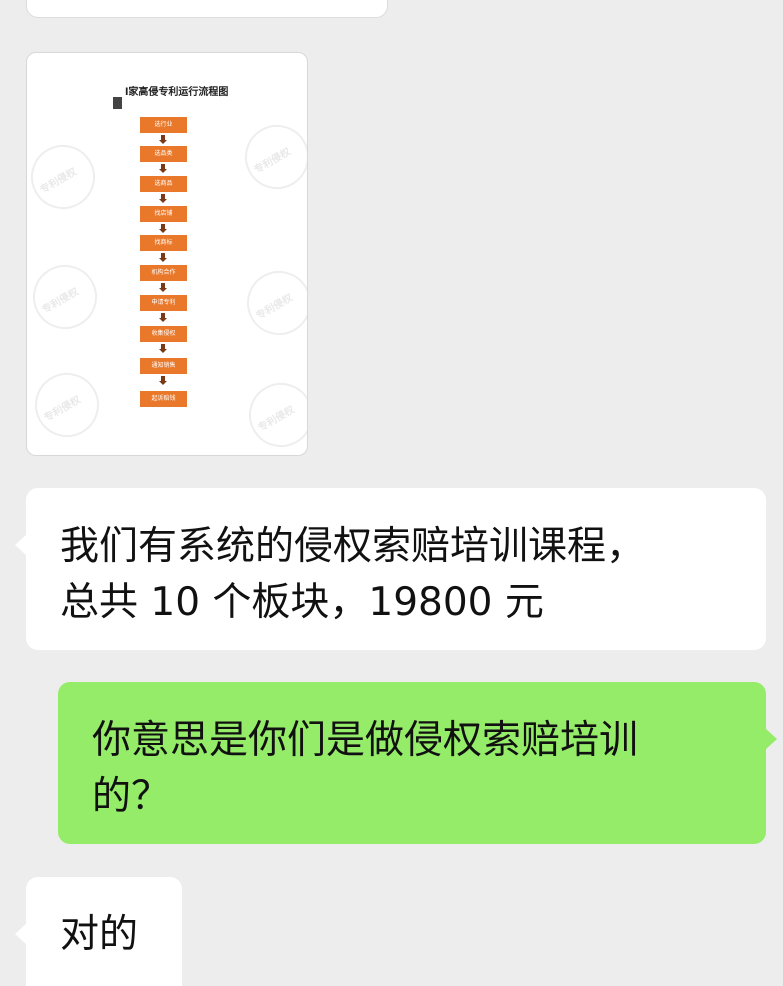 The width and height of the screenshot is (783, 986). What do you see at coordinates (163, 184) in the screenshot?
I see `flow-step: 选商品` at bounding box center [163, 184].